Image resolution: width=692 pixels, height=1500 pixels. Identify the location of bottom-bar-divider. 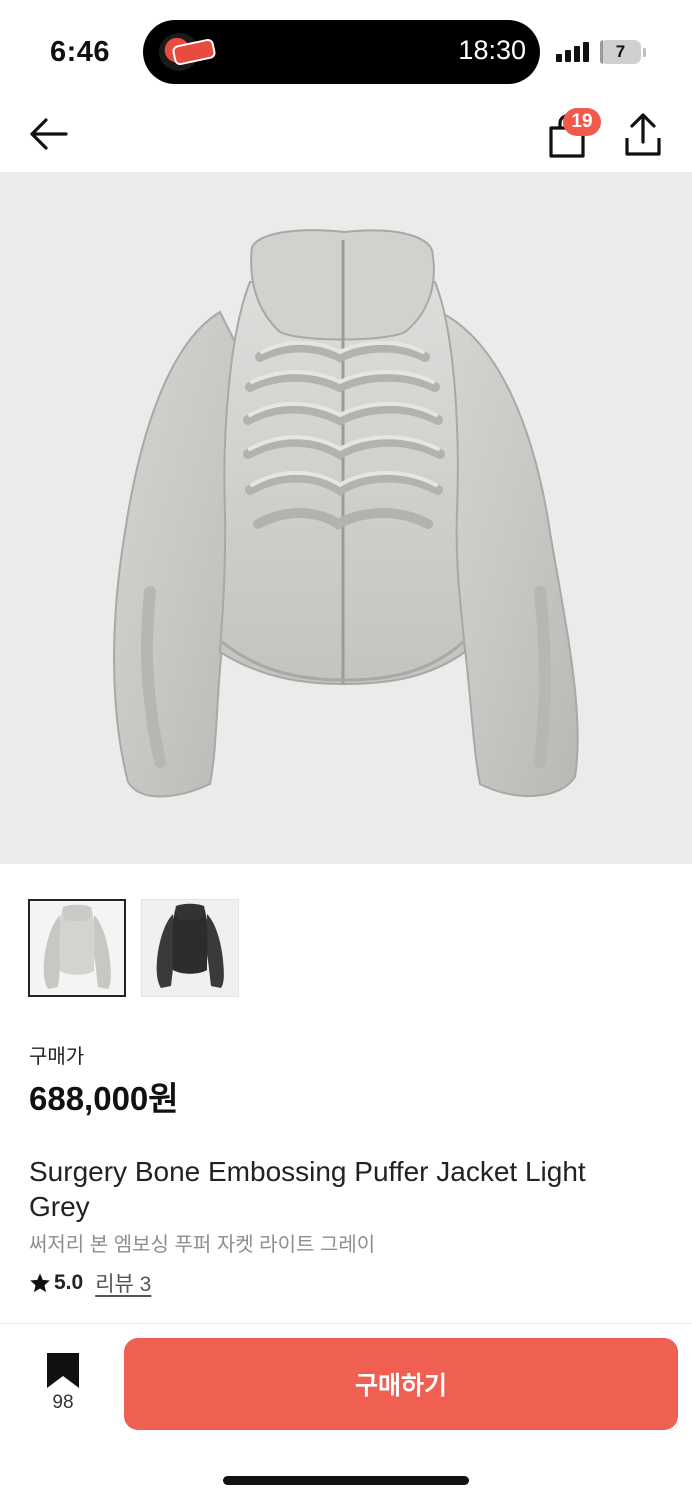
(346, 1323).